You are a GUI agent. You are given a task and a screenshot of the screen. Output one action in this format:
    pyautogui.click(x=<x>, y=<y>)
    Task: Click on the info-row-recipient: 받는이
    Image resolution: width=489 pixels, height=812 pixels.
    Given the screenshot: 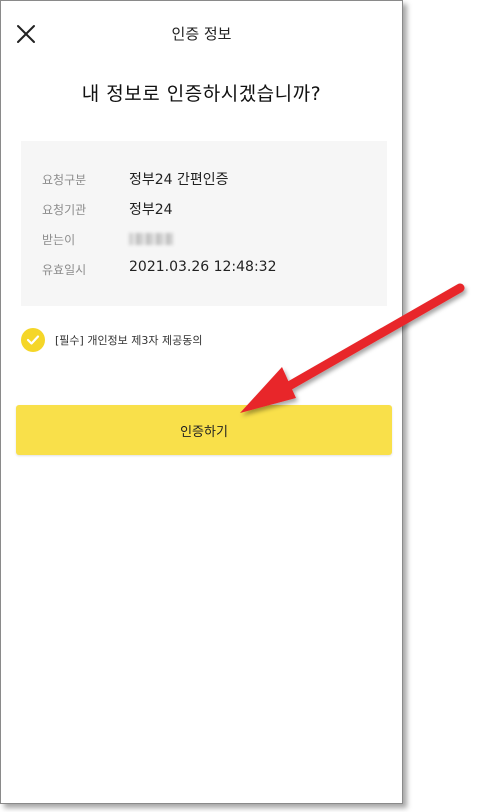 What is the action you would take?
    pyautogui.click(x=204, y=239)
    